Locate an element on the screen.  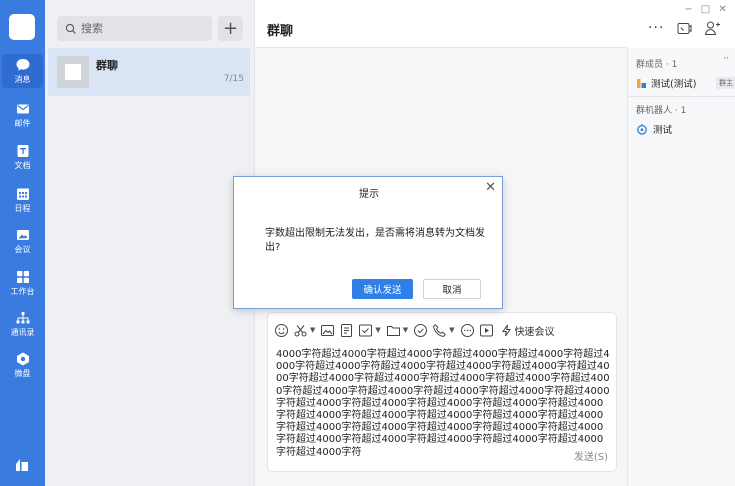
file-text-icon is located at coordinates (346, 330).